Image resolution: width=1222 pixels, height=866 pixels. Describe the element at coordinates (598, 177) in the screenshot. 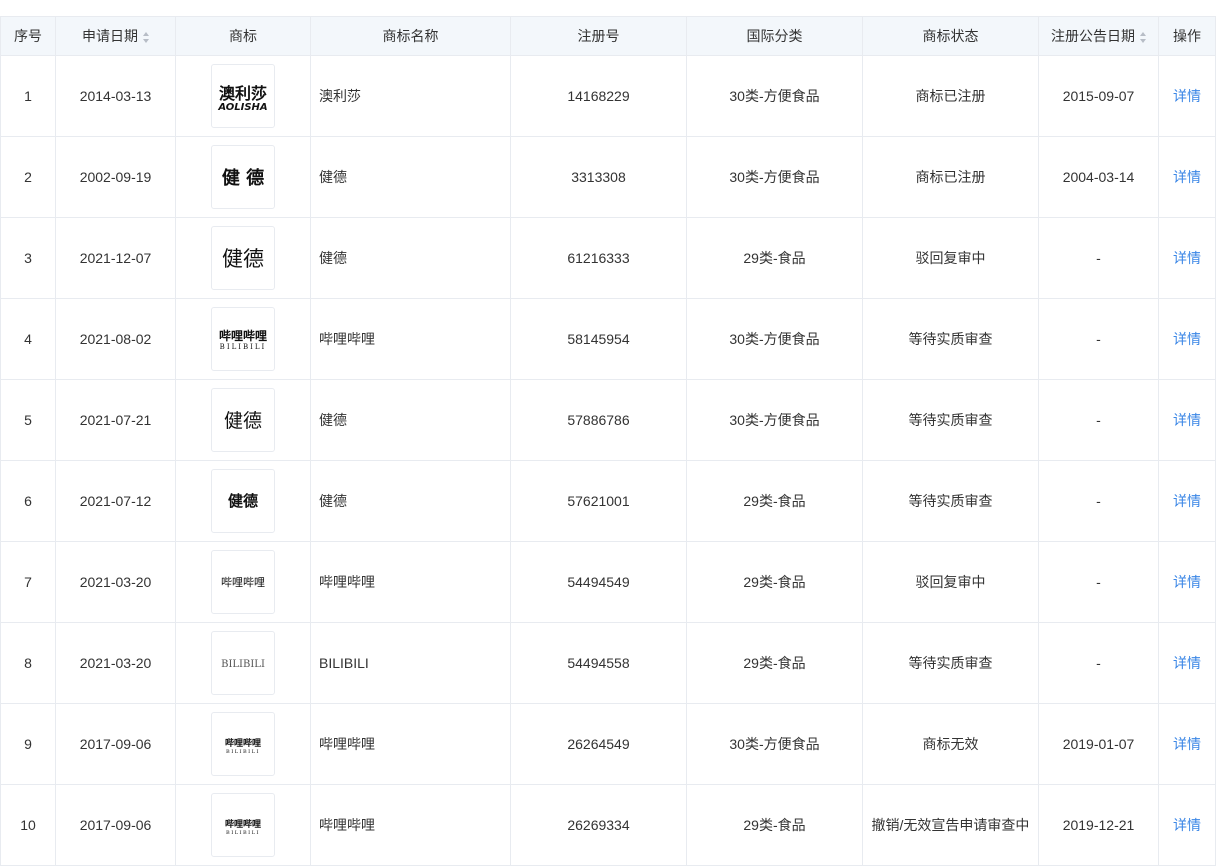

I see `cell-reg-no: 3313308` at that location.